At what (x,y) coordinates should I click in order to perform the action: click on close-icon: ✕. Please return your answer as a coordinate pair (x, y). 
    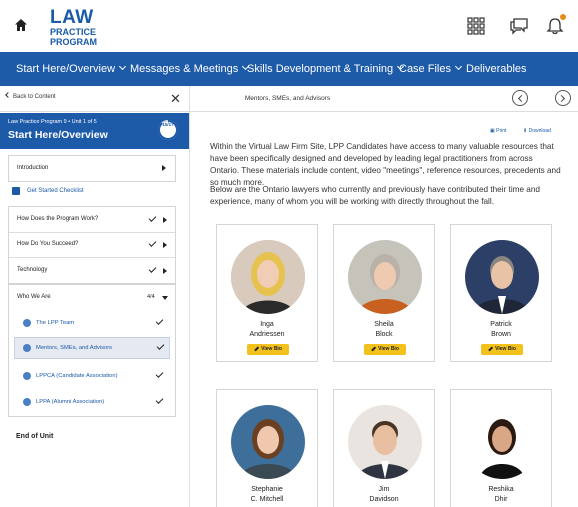
    Looking at the image, I should click on (175, 99).